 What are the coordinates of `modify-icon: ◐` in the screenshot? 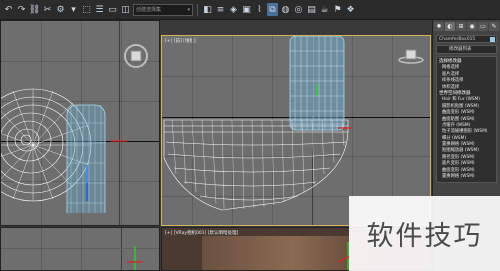 It's located at (450, 26).